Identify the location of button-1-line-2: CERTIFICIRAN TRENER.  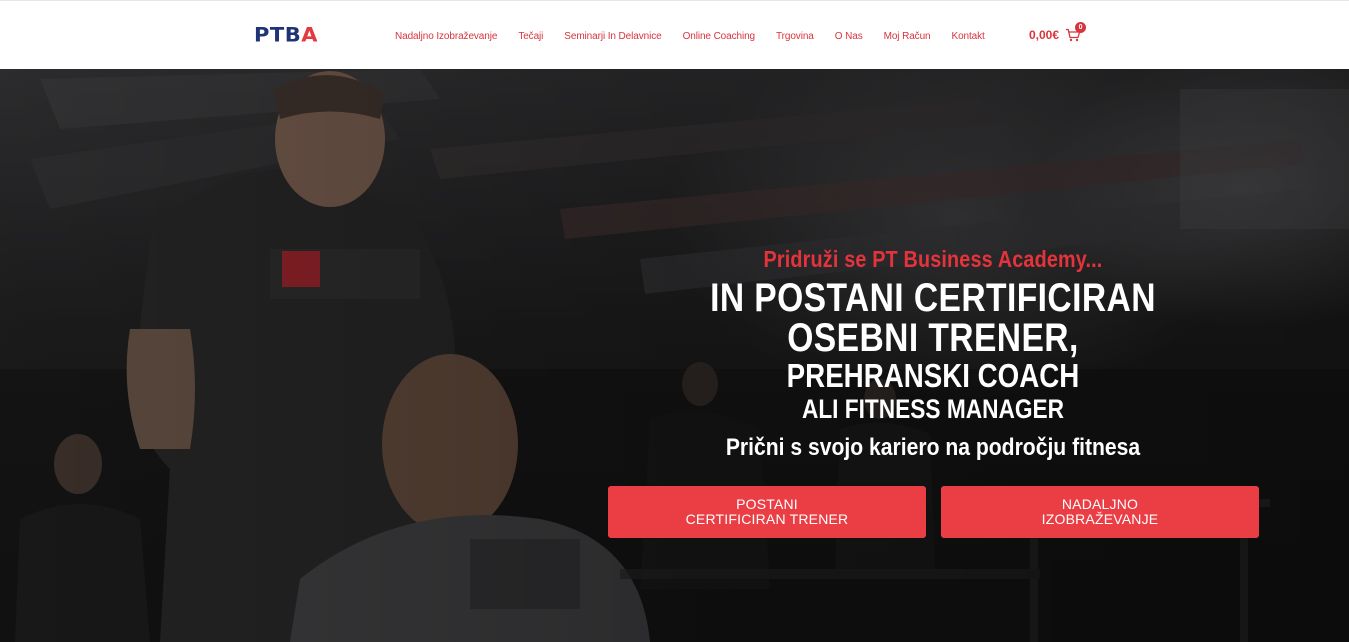
(767, 519).